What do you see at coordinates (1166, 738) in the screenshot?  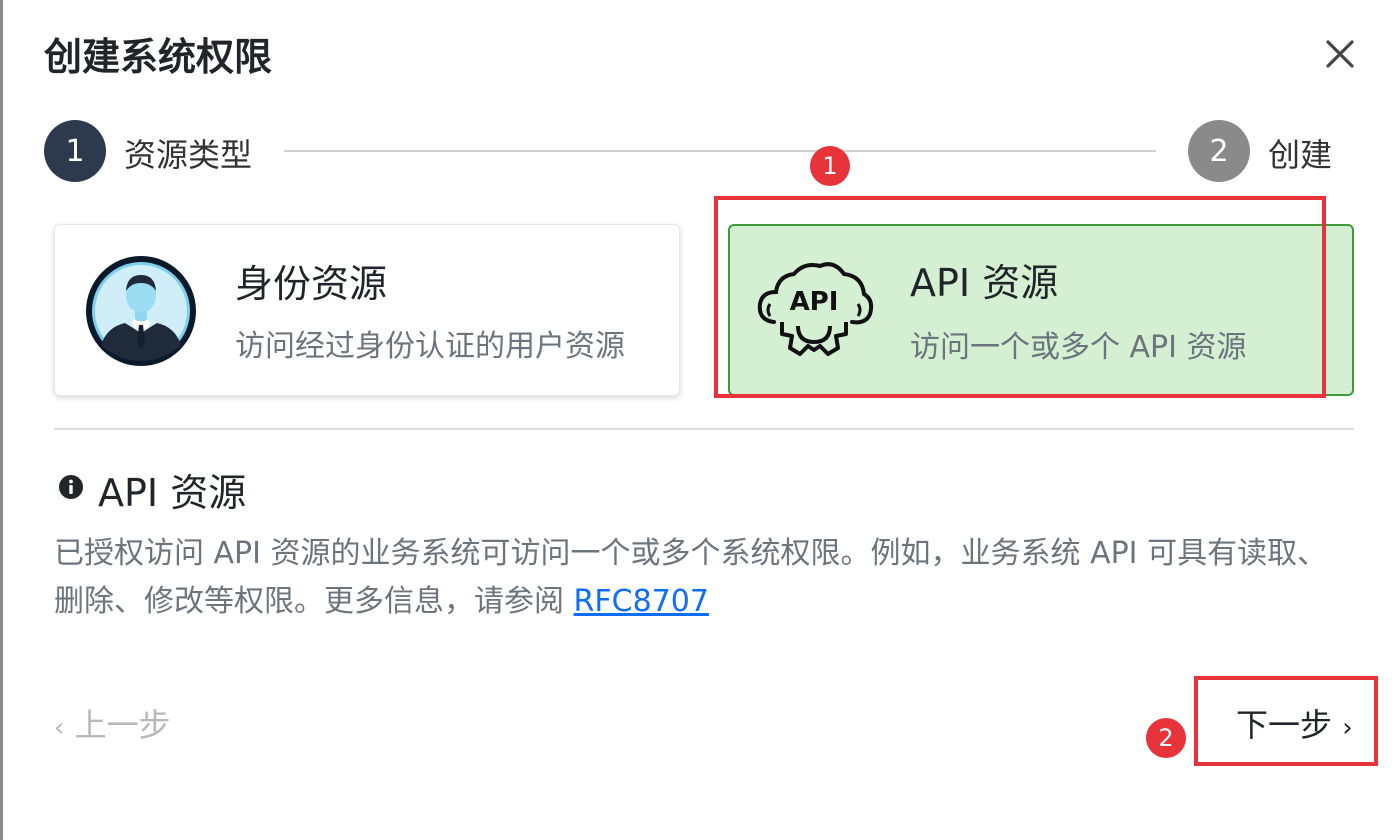 I see `annotation-marker-2: 2` at bounding box center [1166, 738].